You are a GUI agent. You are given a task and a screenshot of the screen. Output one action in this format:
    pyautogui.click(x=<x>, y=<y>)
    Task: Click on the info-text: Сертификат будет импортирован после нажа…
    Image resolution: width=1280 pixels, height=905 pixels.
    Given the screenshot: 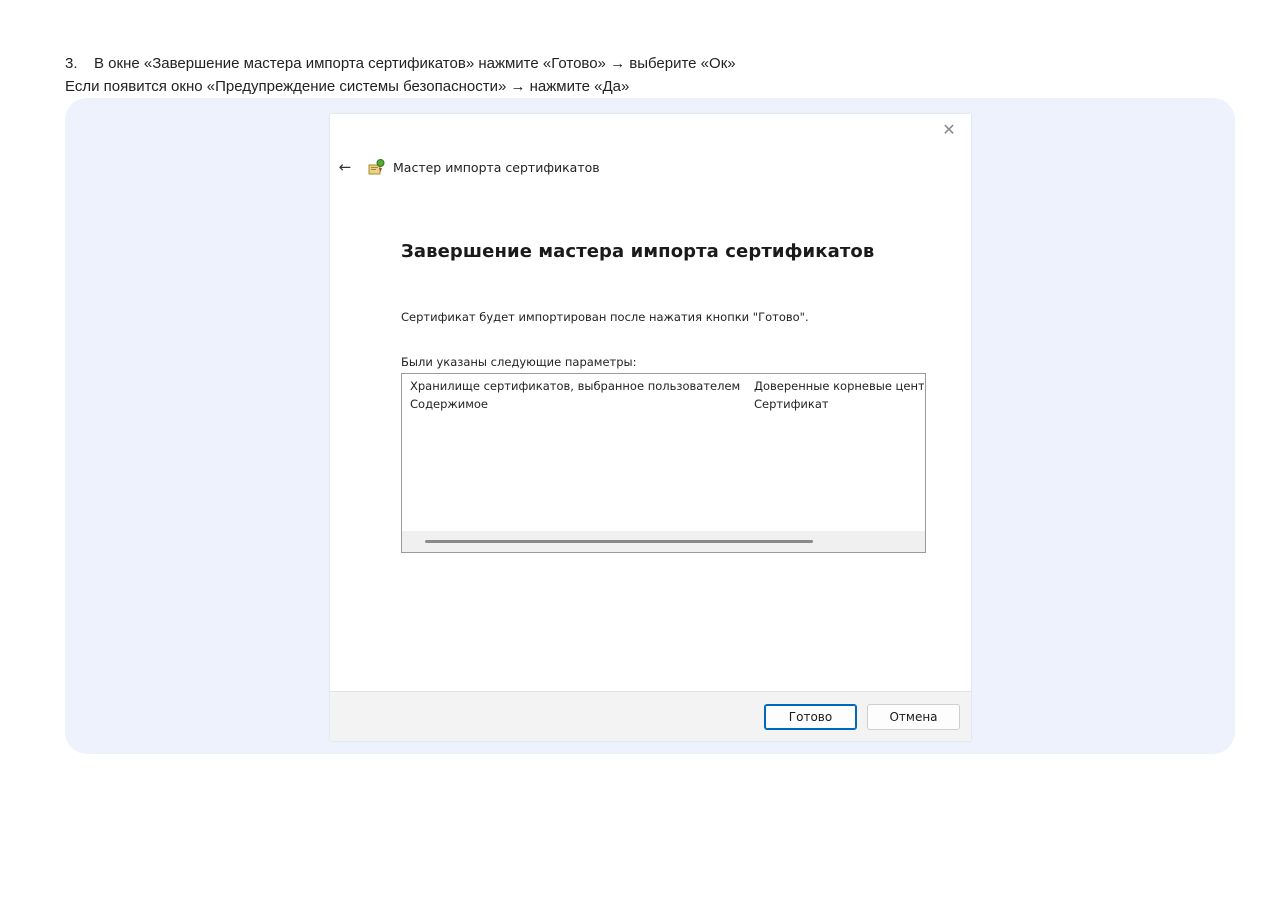 What is the action you would take?
    pyautogui.click(x=605, y=317)
    